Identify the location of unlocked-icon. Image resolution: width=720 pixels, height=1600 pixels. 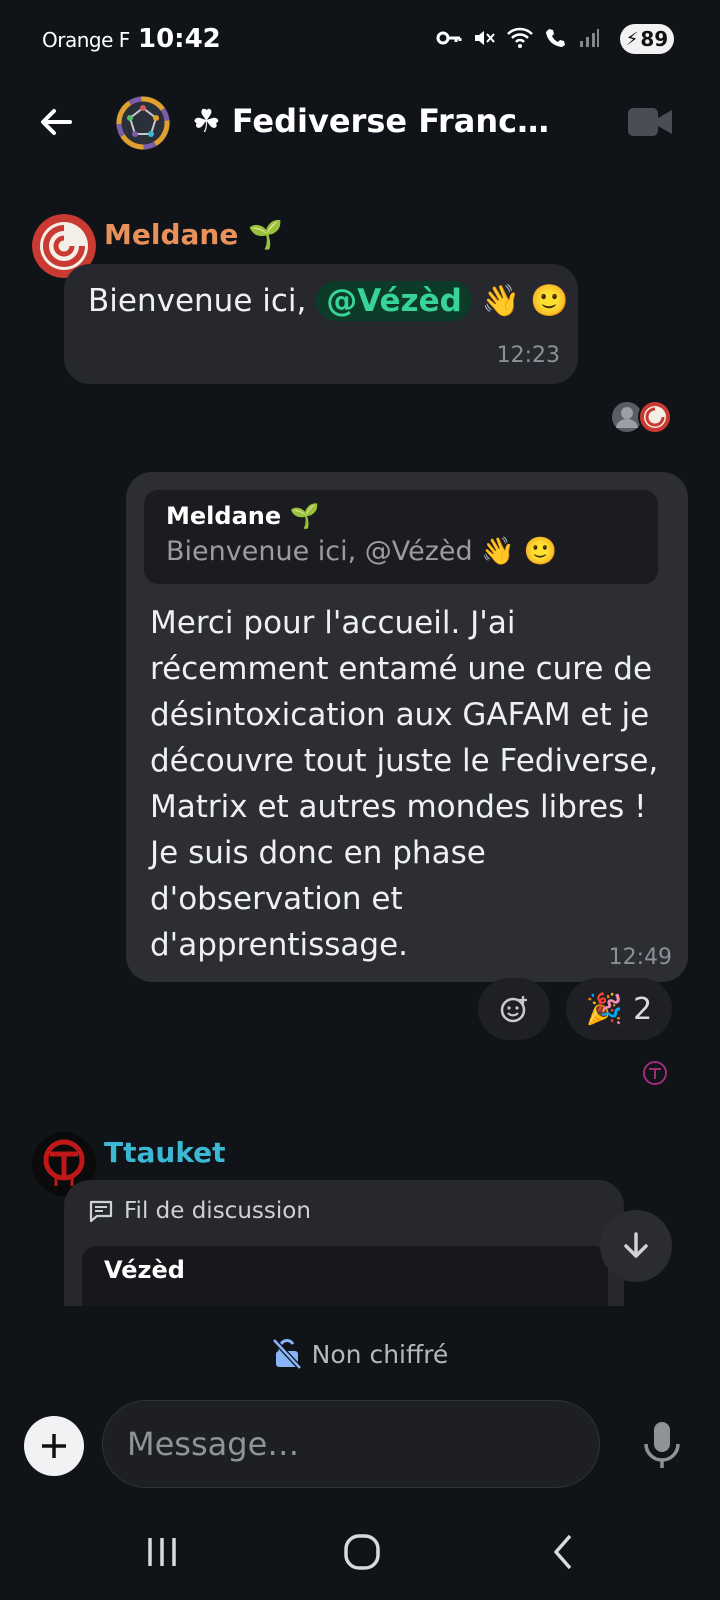
(286, 1354).